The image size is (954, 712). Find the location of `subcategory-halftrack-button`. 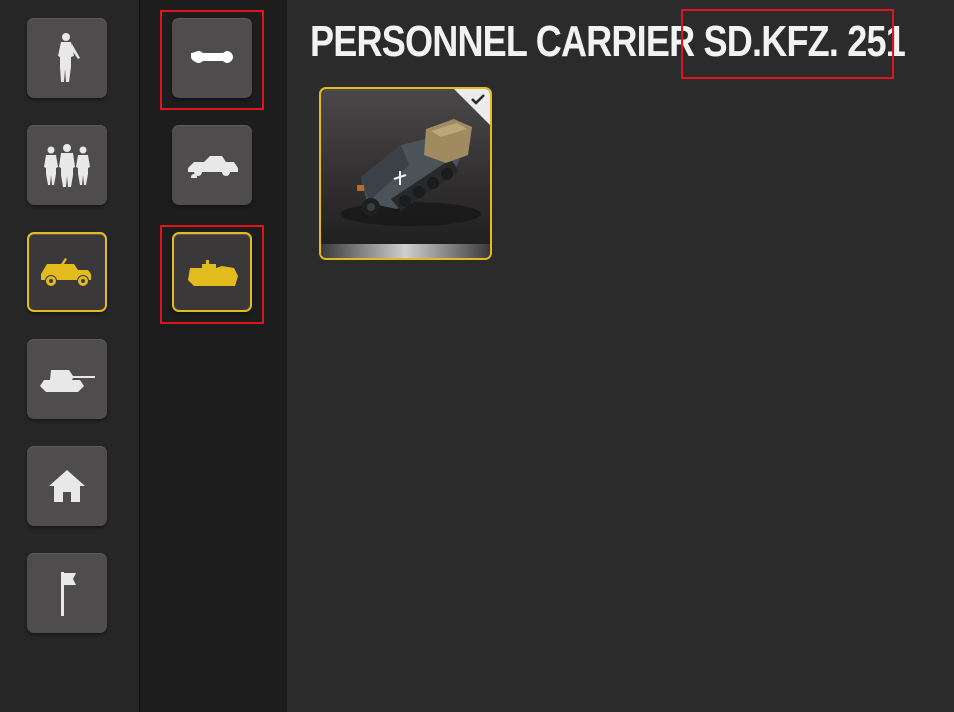

subcategory-halftrack-button is located at coordinates (212, 272).